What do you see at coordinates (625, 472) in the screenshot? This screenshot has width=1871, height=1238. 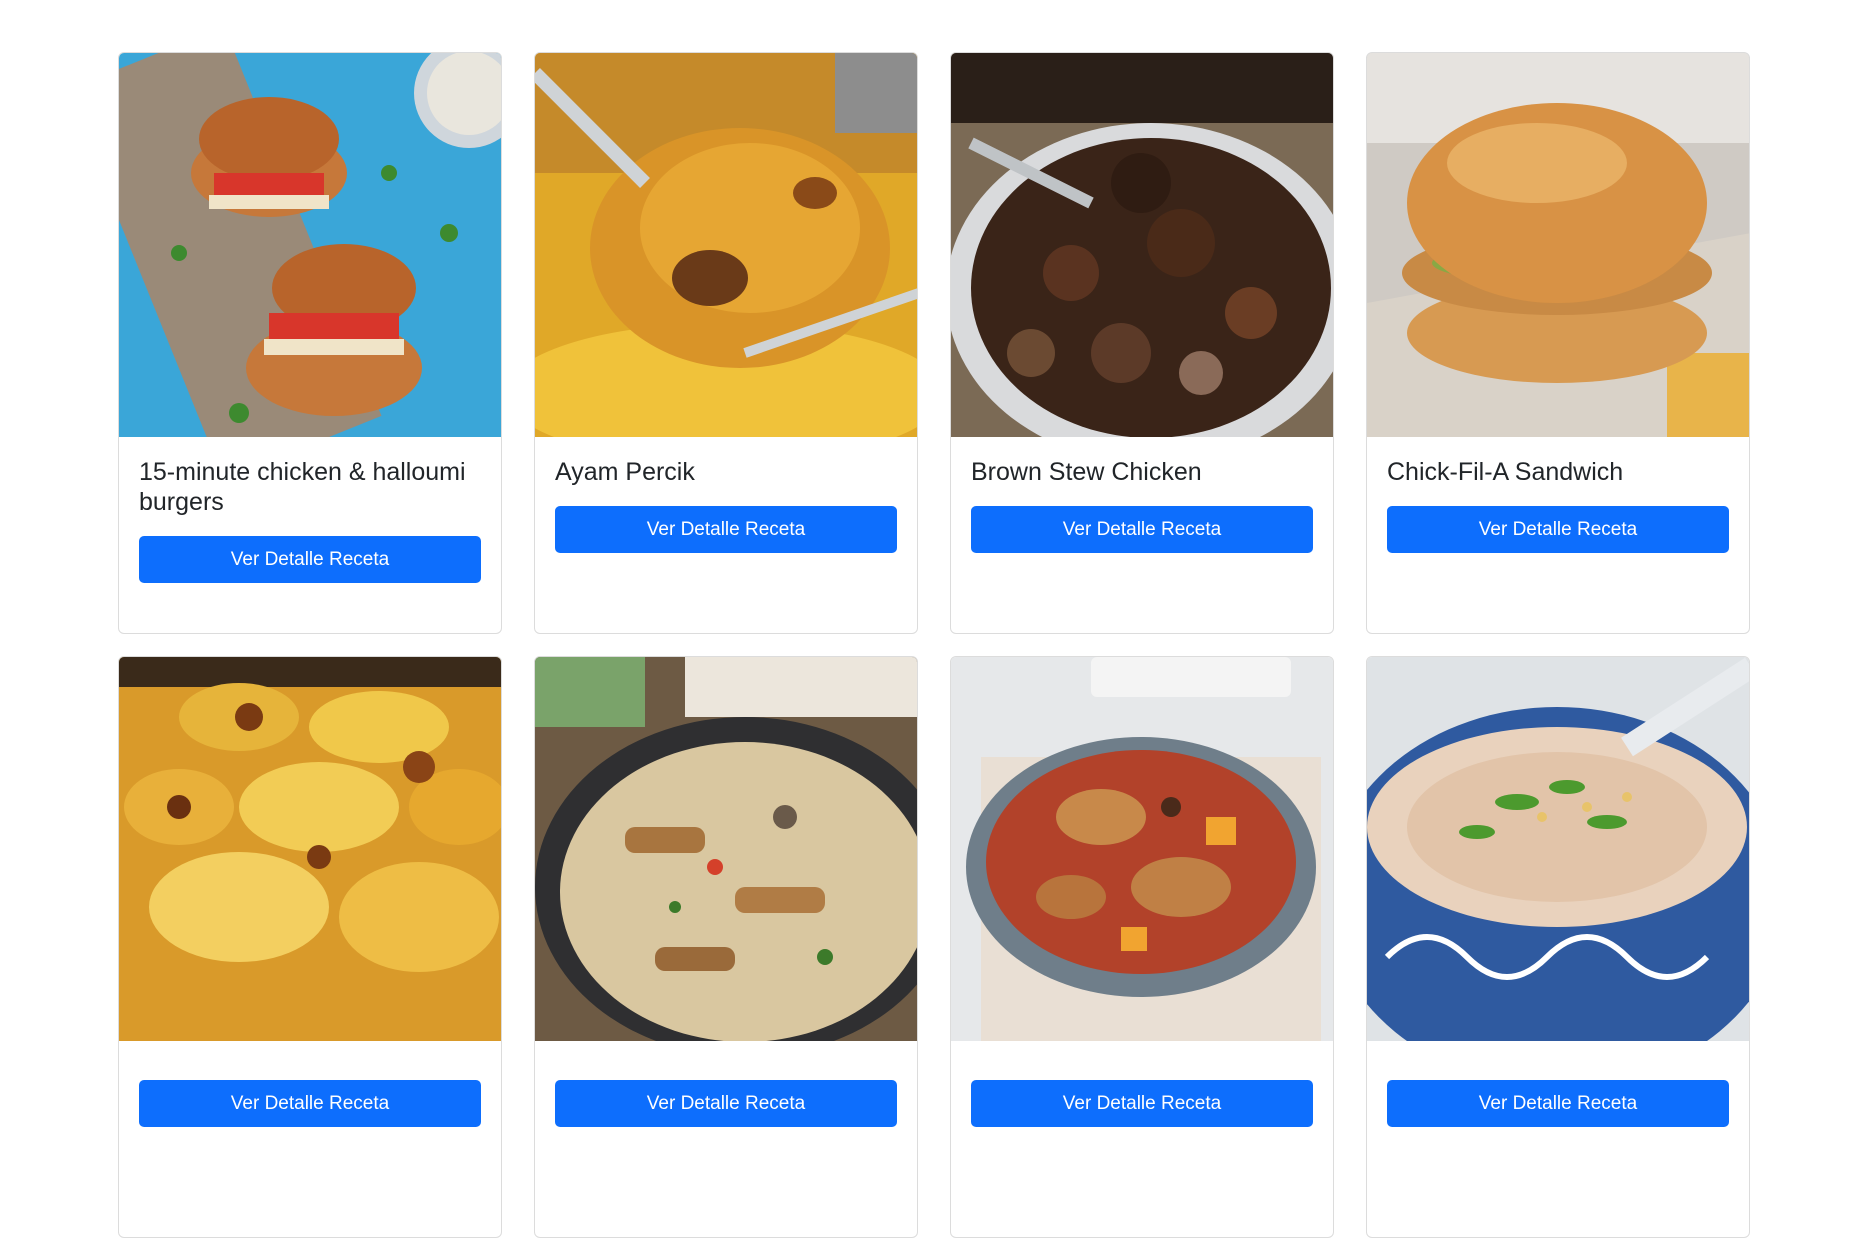 I see `recipe-title: Ayam Percik` at bounding box center [625, 472].